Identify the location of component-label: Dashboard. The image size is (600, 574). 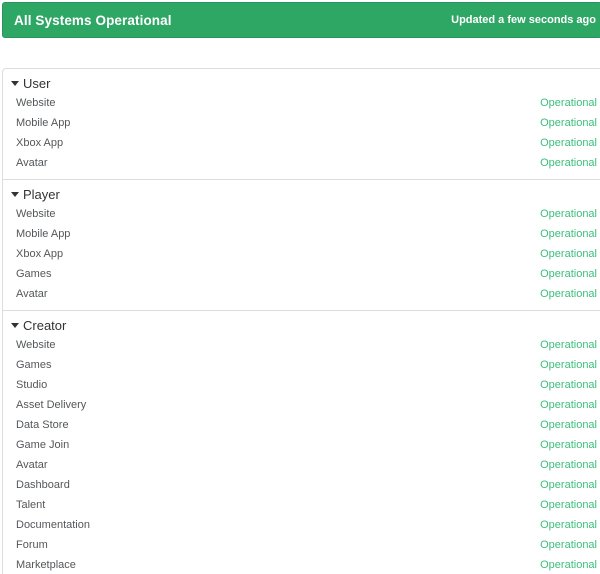
(43, 485).